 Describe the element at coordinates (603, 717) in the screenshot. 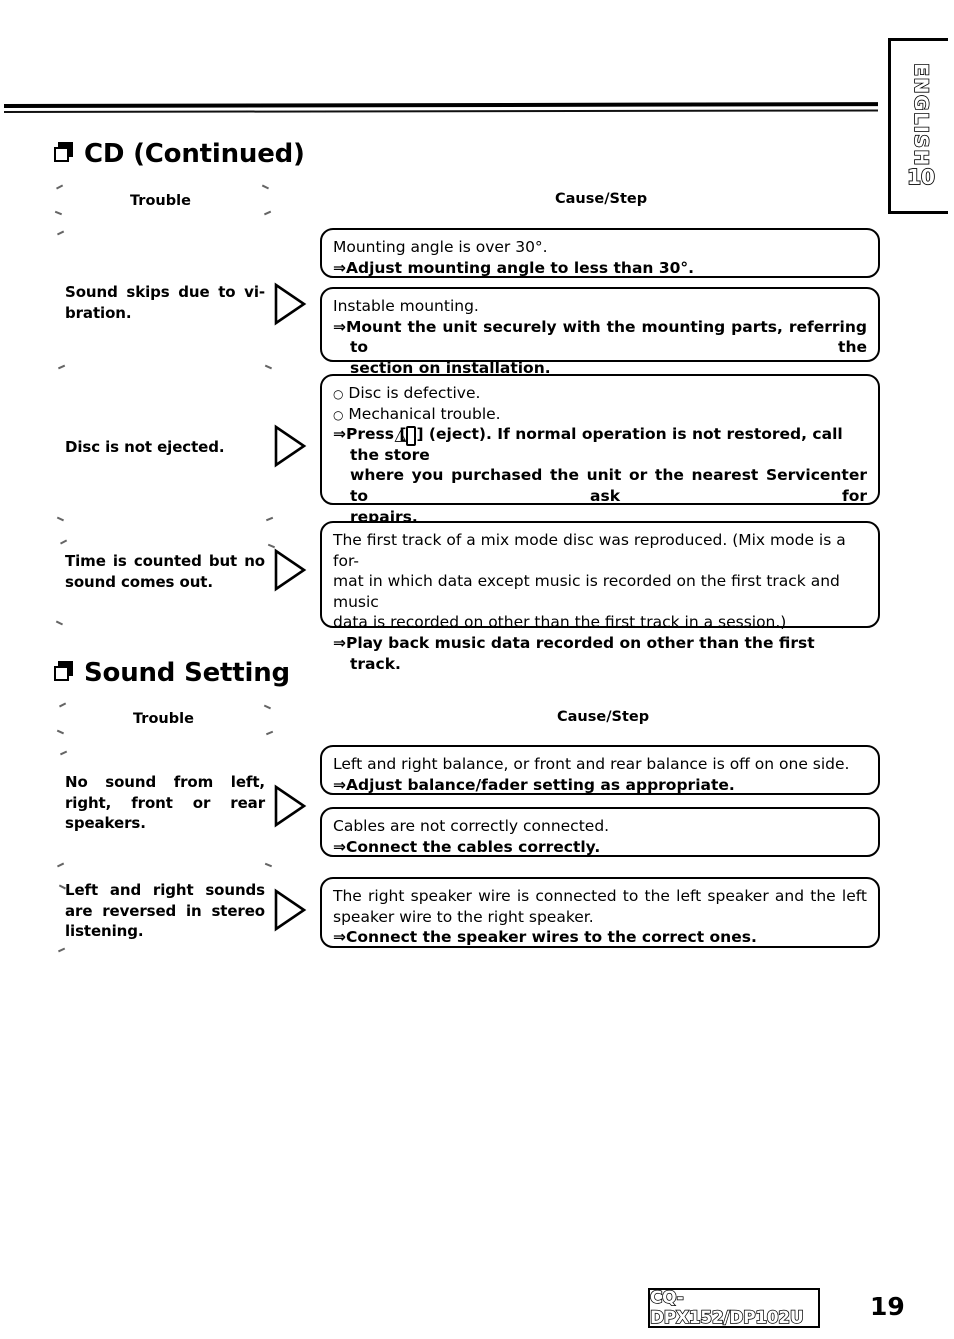

I see `column-header-cause-step-sound: Cause/Step` at that location.